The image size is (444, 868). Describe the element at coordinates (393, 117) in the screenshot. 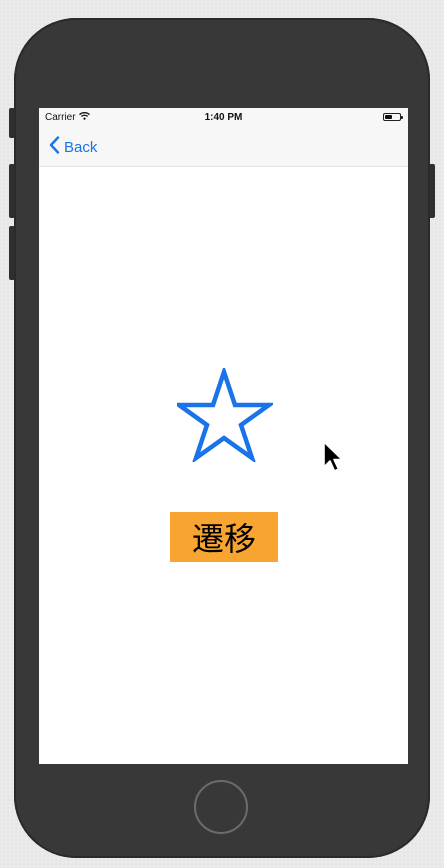

I see `battery-icon` at that location.